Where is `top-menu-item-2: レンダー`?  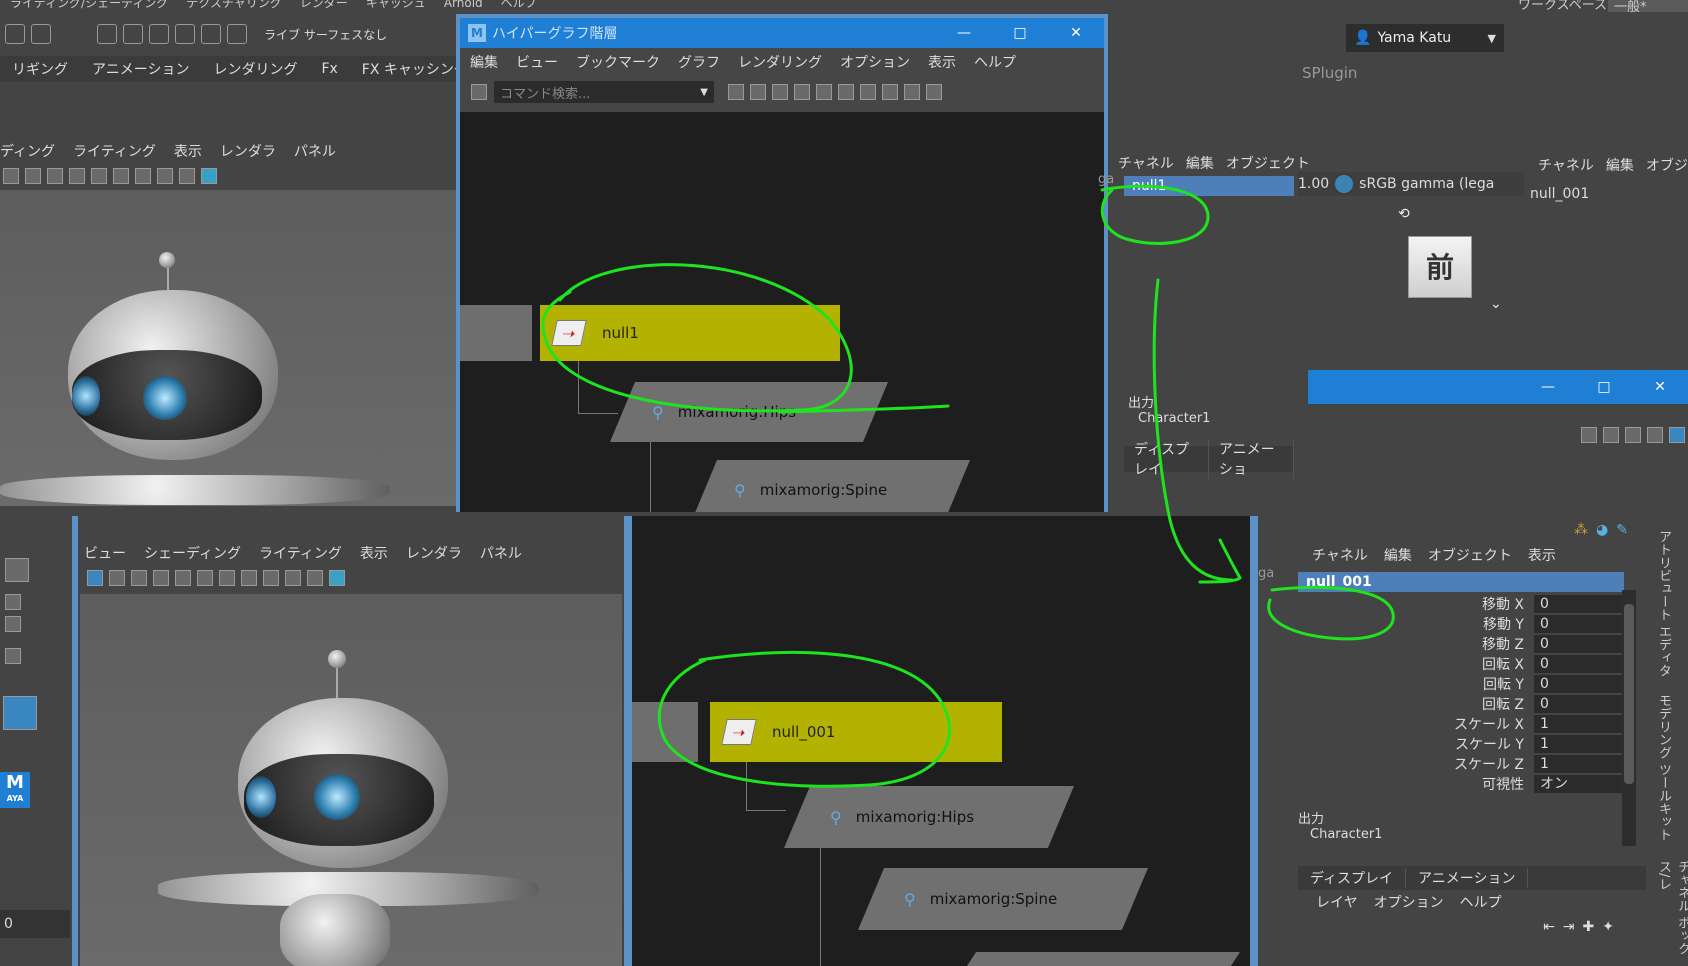 top-menu-item-2: レンダー is located at coordinates (324, 5).